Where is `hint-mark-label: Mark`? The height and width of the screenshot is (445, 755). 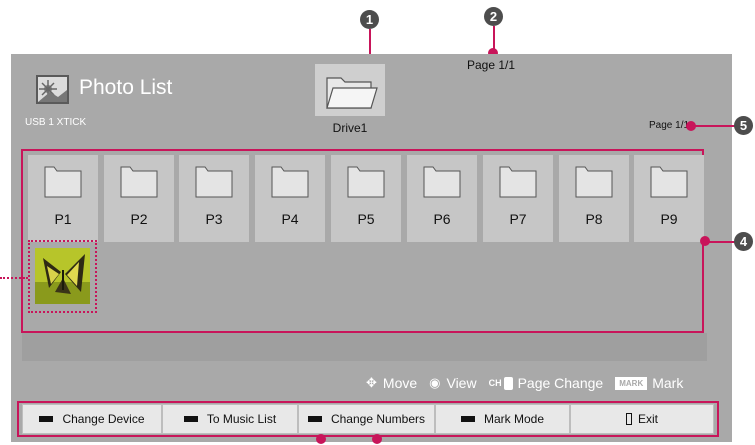 hint-mark-label: Mark is located at coordinates (668, 383).